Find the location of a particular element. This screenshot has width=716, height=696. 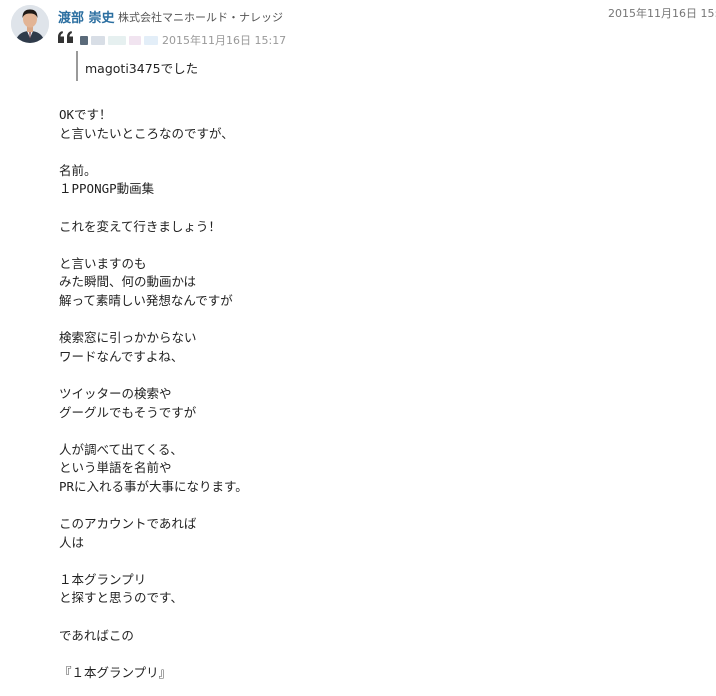

quote-bar is located at coordinates (77, 66).